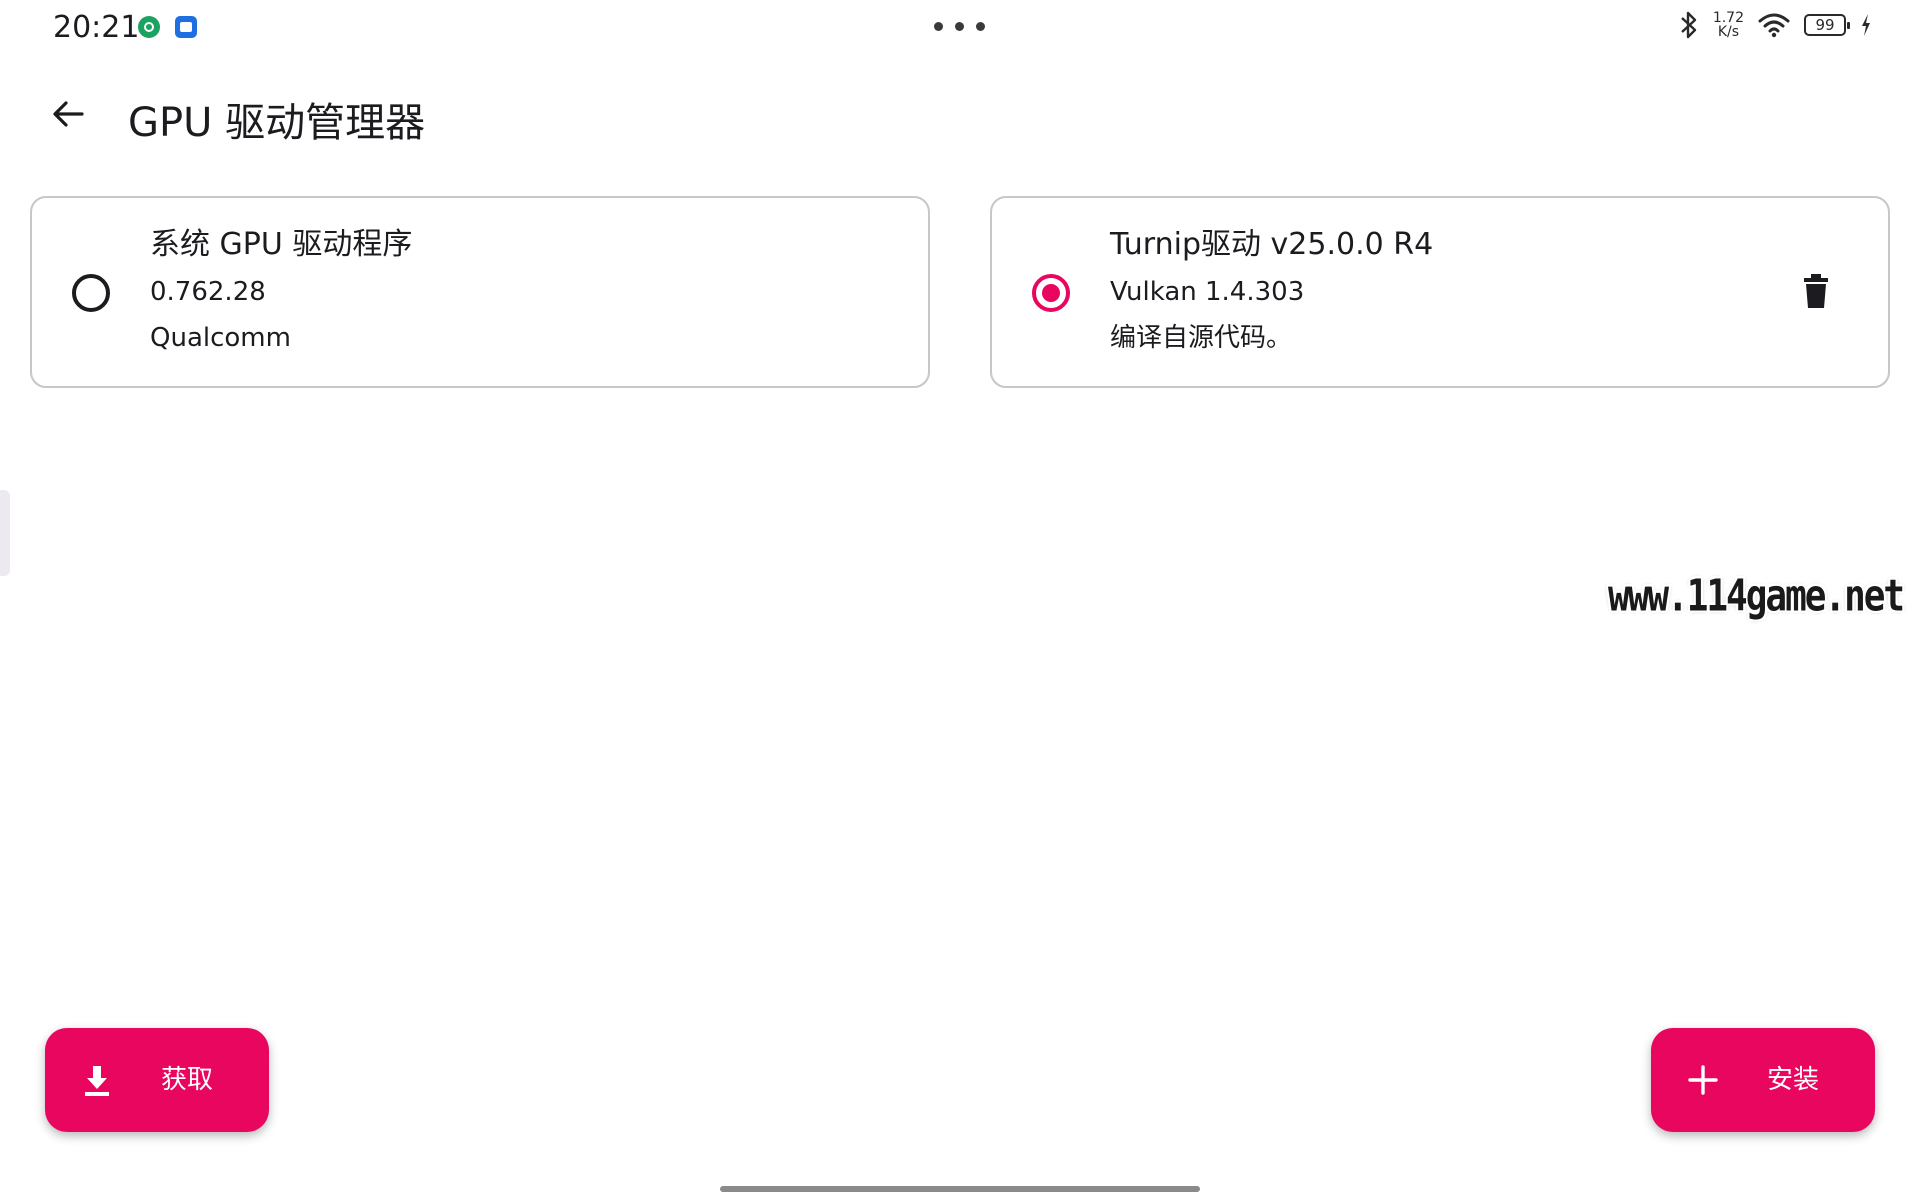 The height and width of the screenshot is (1200, 1920). I want to click on fetch-button-label: 获取, so click(187, 1080).